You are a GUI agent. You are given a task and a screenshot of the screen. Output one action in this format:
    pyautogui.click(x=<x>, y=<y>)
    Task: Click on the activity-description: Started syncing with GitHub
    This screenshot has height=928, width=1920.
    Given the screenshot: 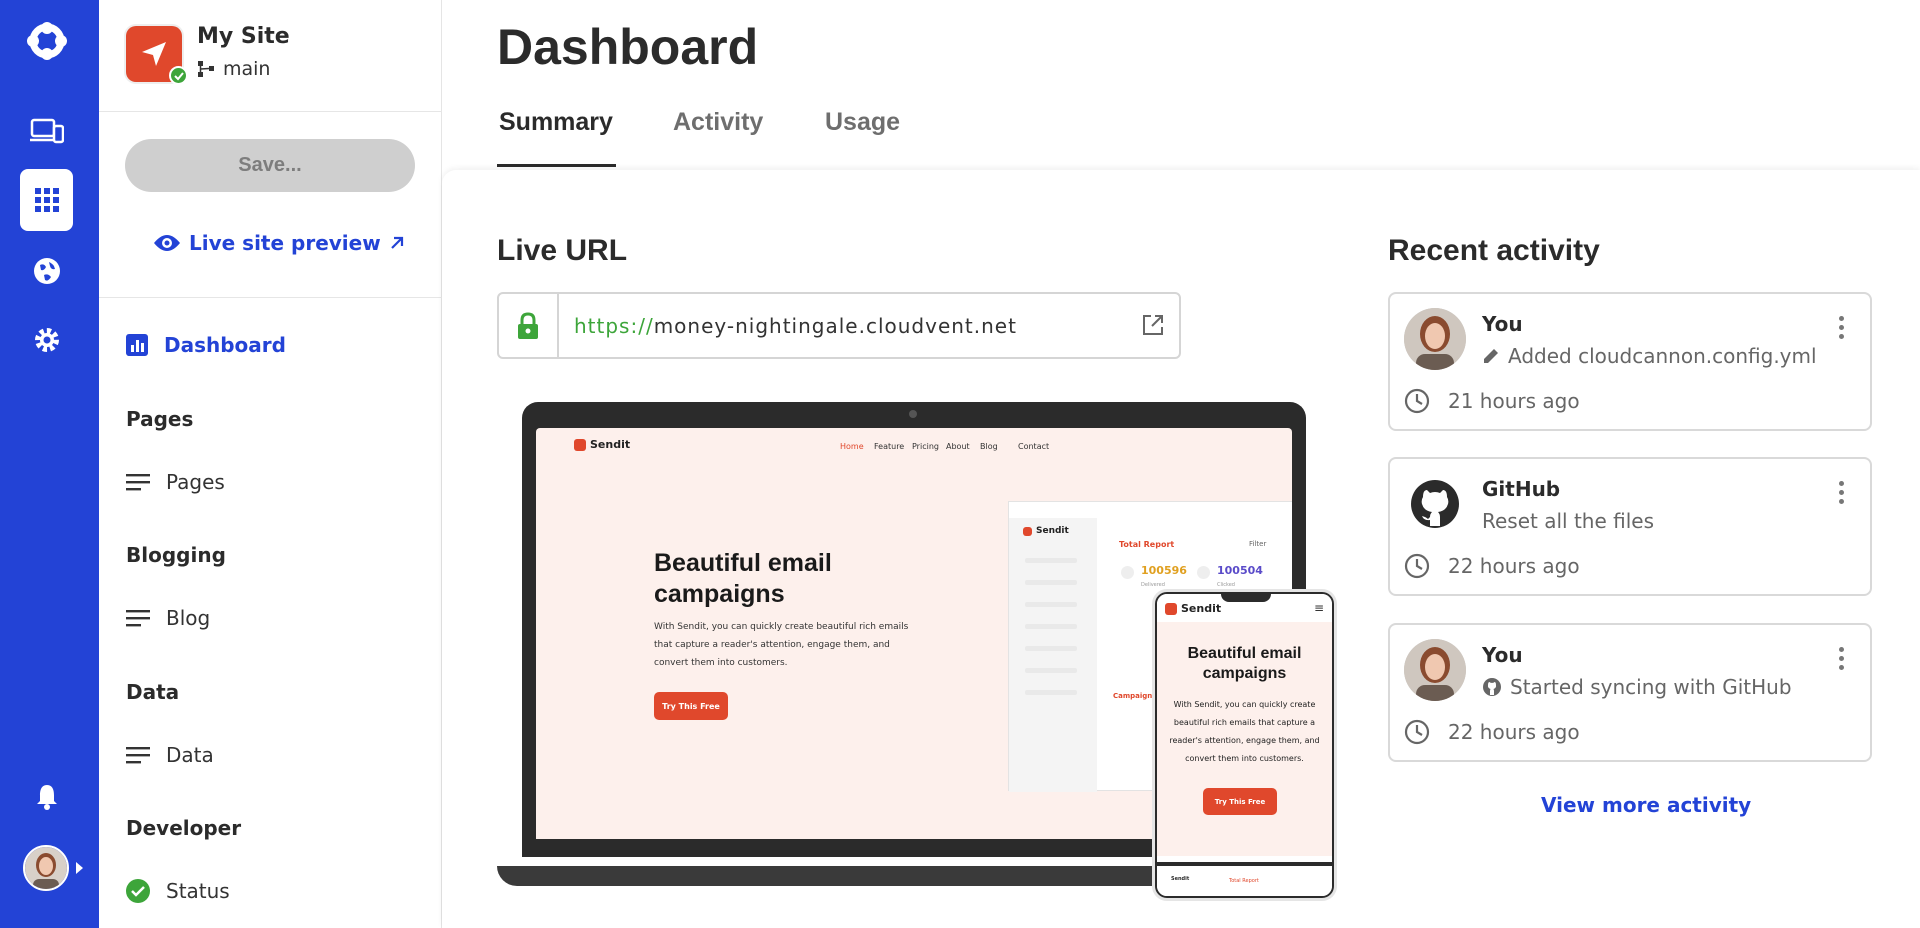 What is the action you would take?
    pyautogui.click(x=1637, y=687)
    